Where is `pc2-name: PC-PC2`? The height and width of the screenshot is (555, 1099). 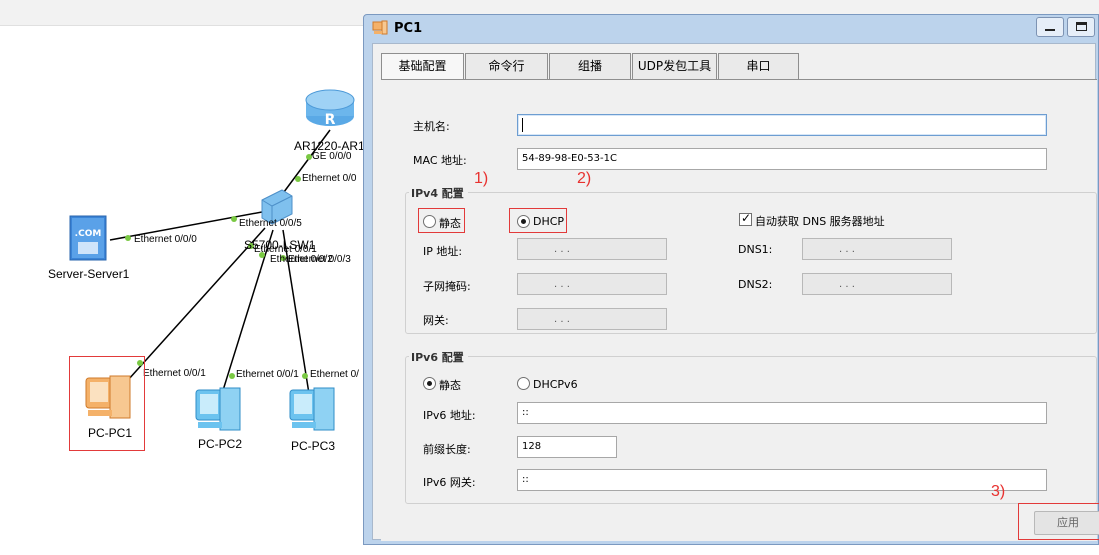
pc2-name: PC-PC2 is located at coordinates (220, 444).